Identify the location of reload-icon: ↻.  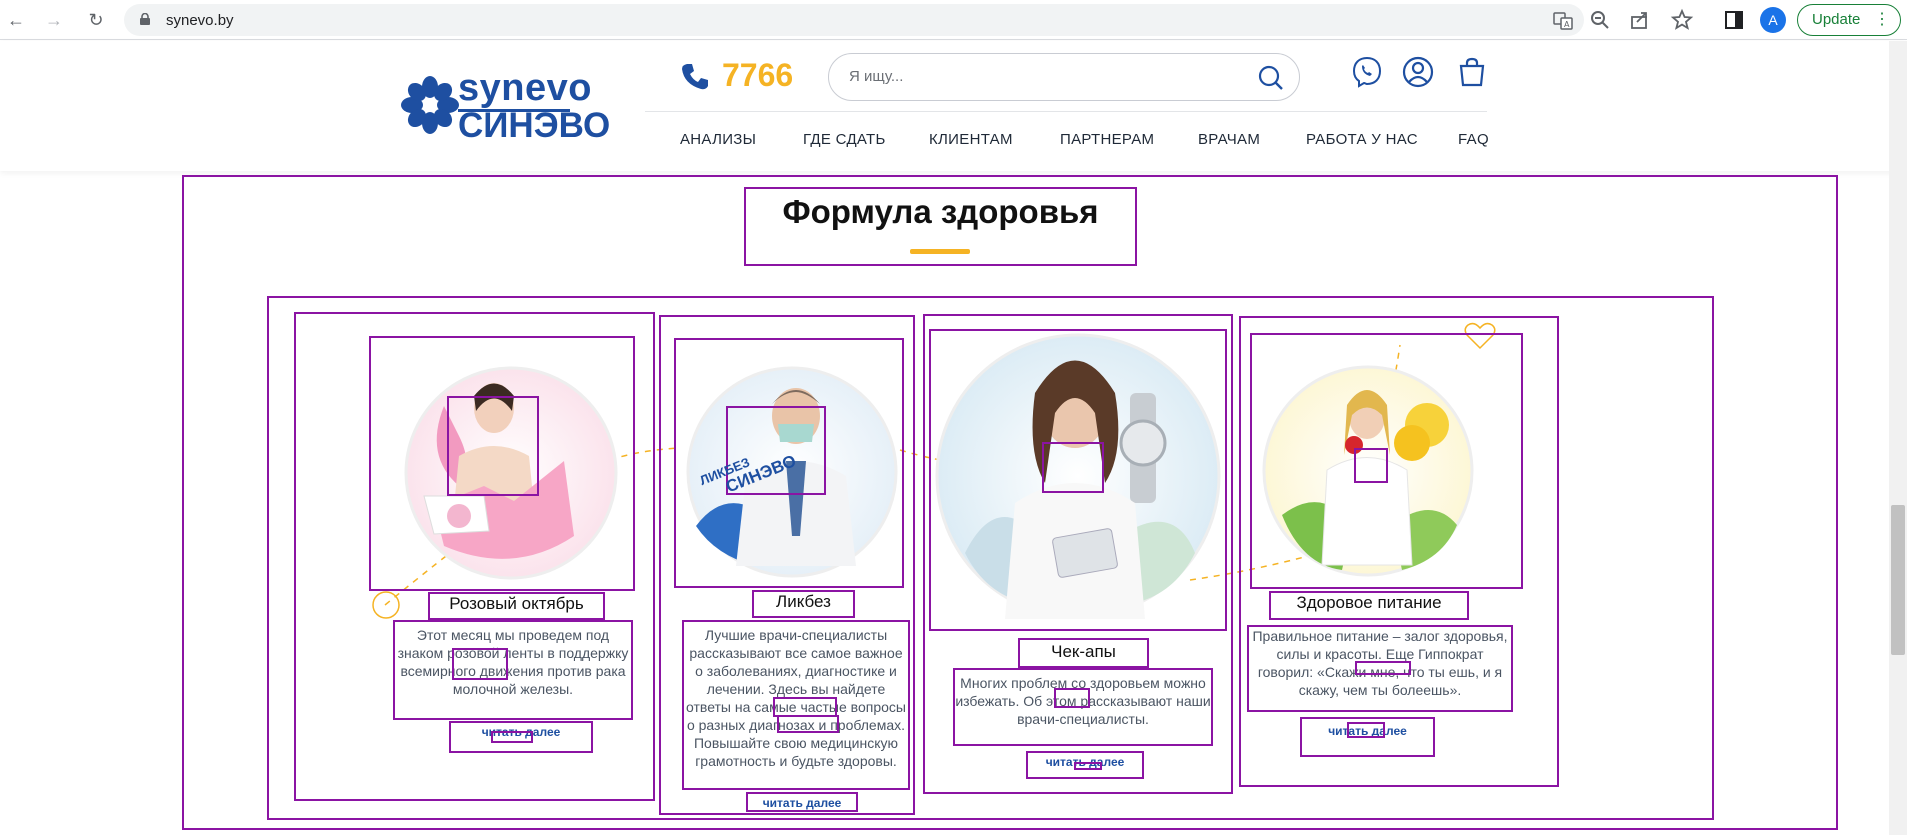
(96, 20).